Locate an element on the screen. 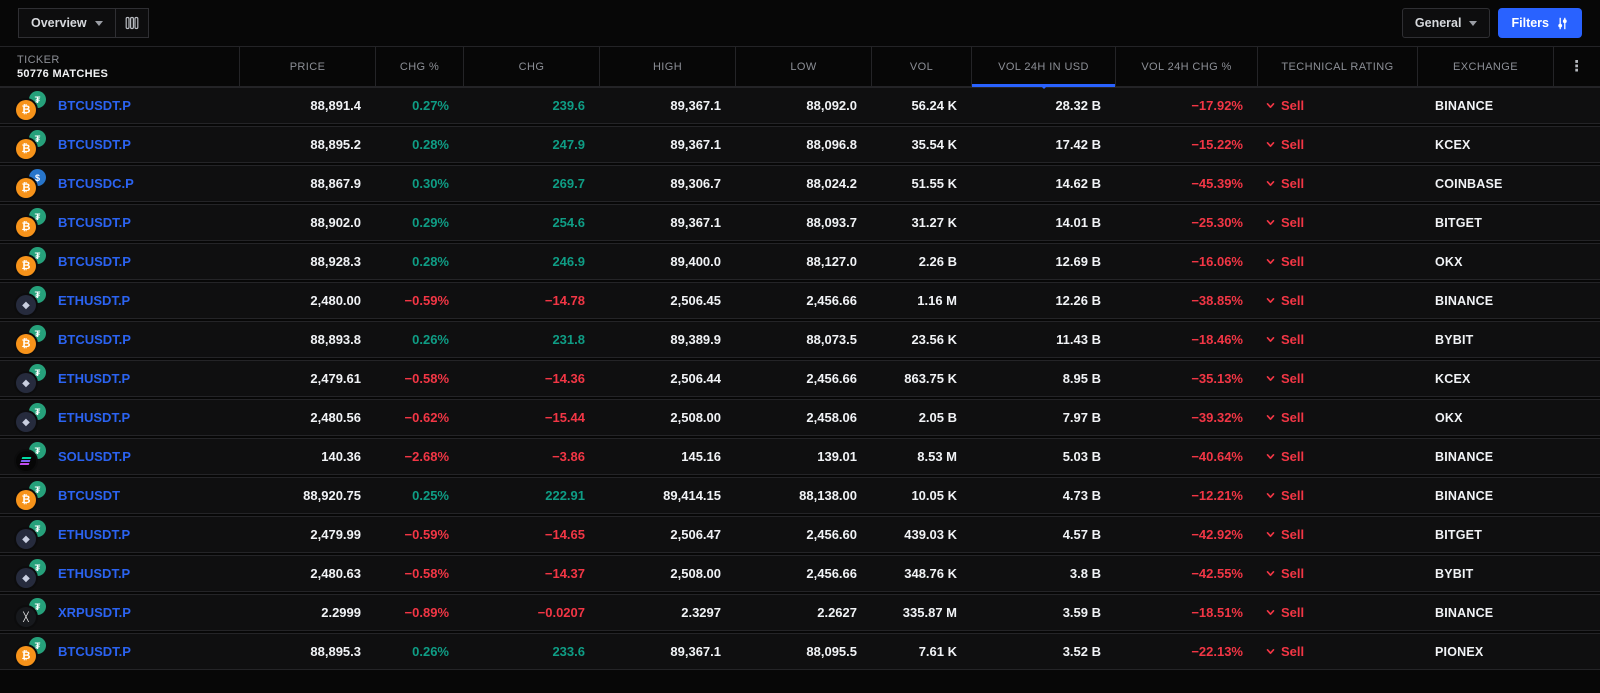  price-cell: 2,480.56 is located at coordinates (335, 417).